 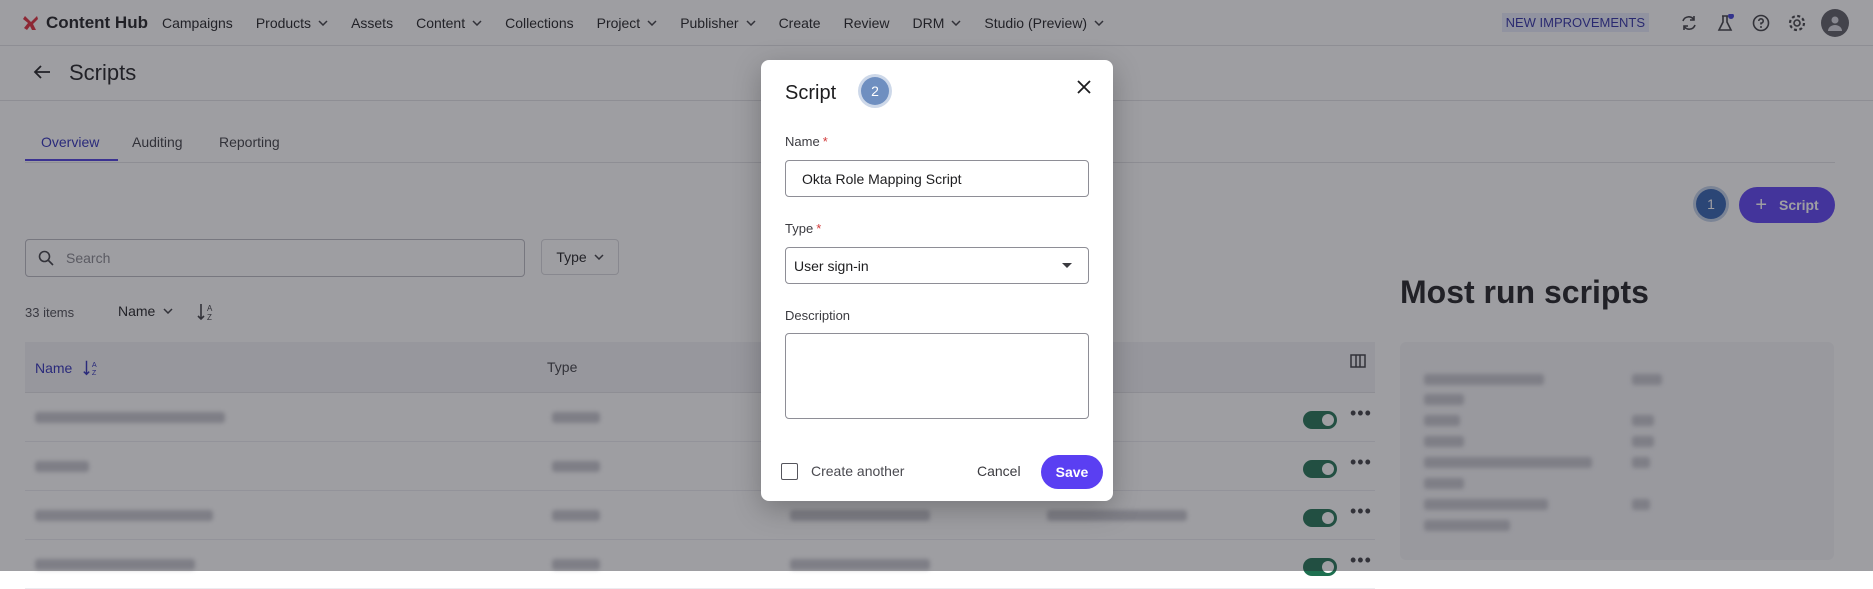 What do you see at coordinates (857, 471) in the screenshot?
I see `create-another-label: Create another` at bounding box center [857, 471].